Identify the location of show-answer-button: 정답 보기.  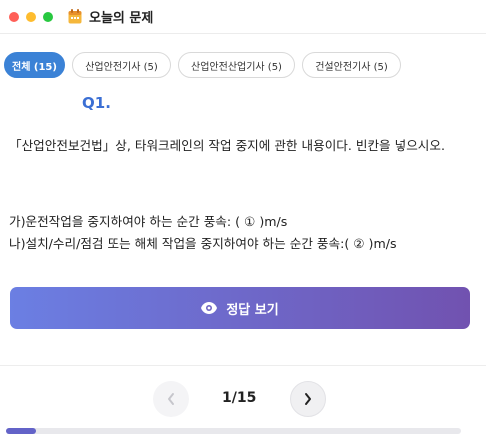
(240, 308).